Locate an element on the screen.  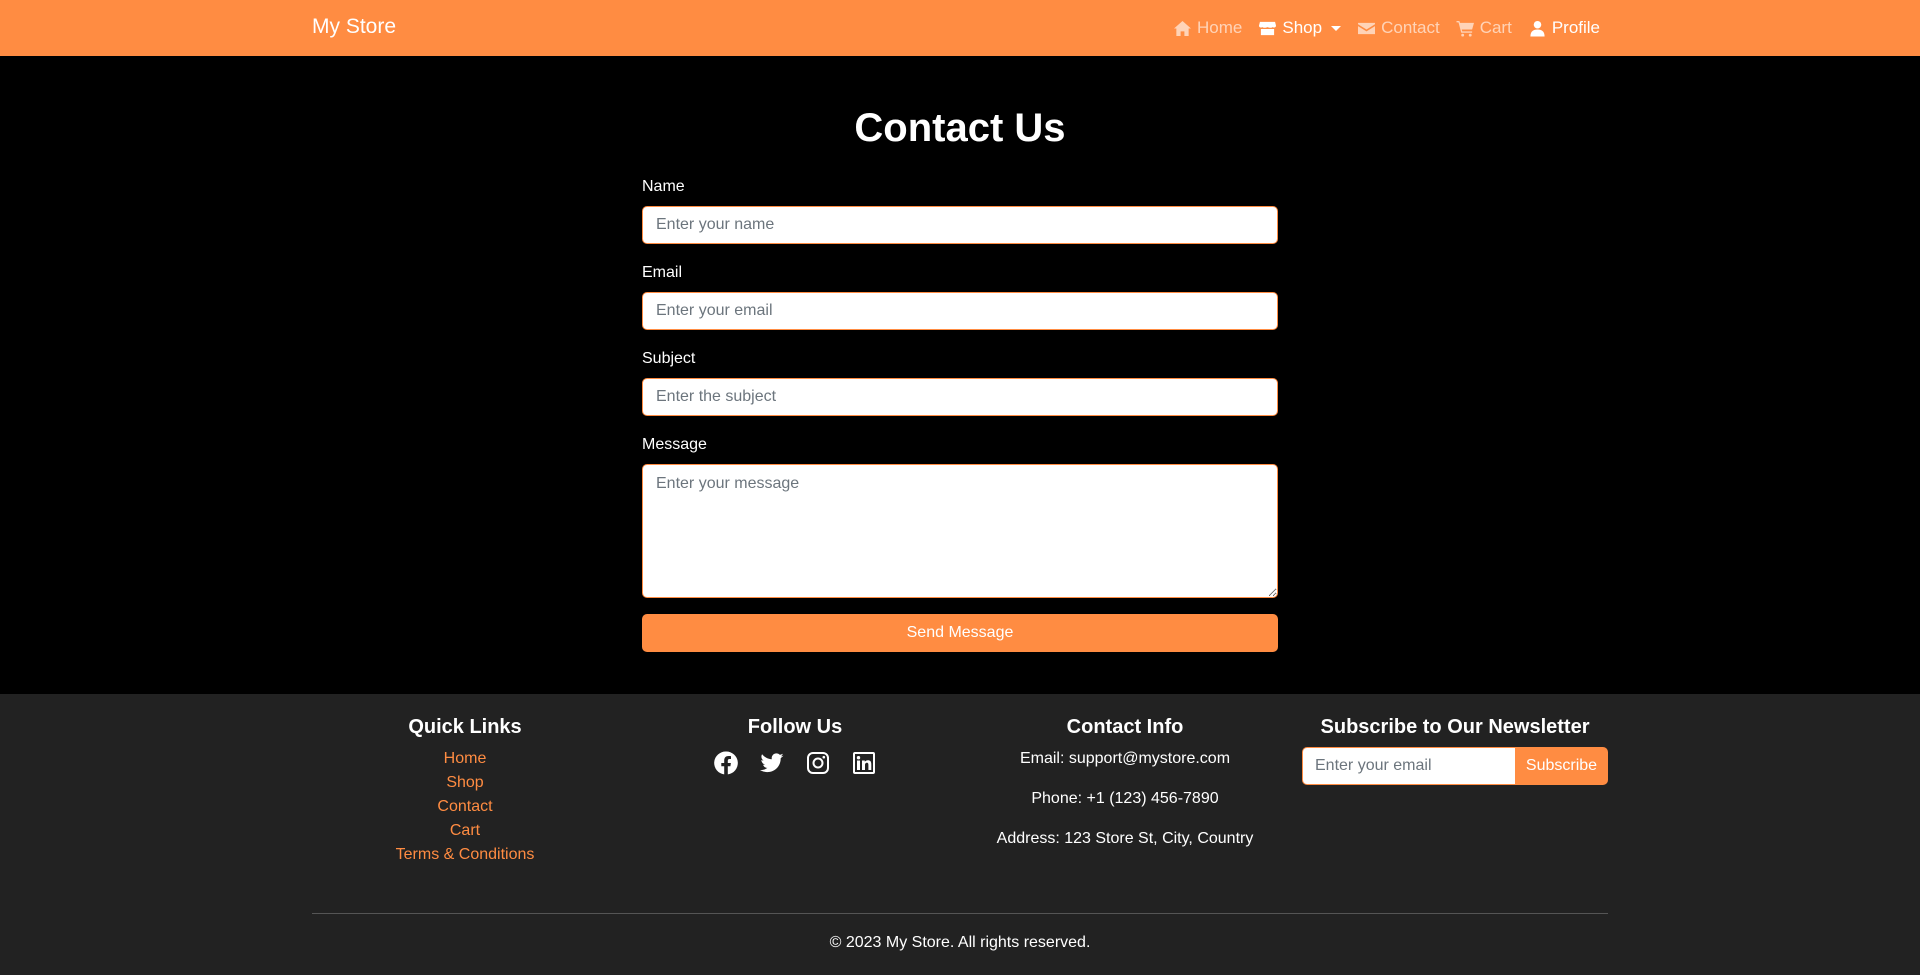
store-icon is located at coordinates (1268, 28).